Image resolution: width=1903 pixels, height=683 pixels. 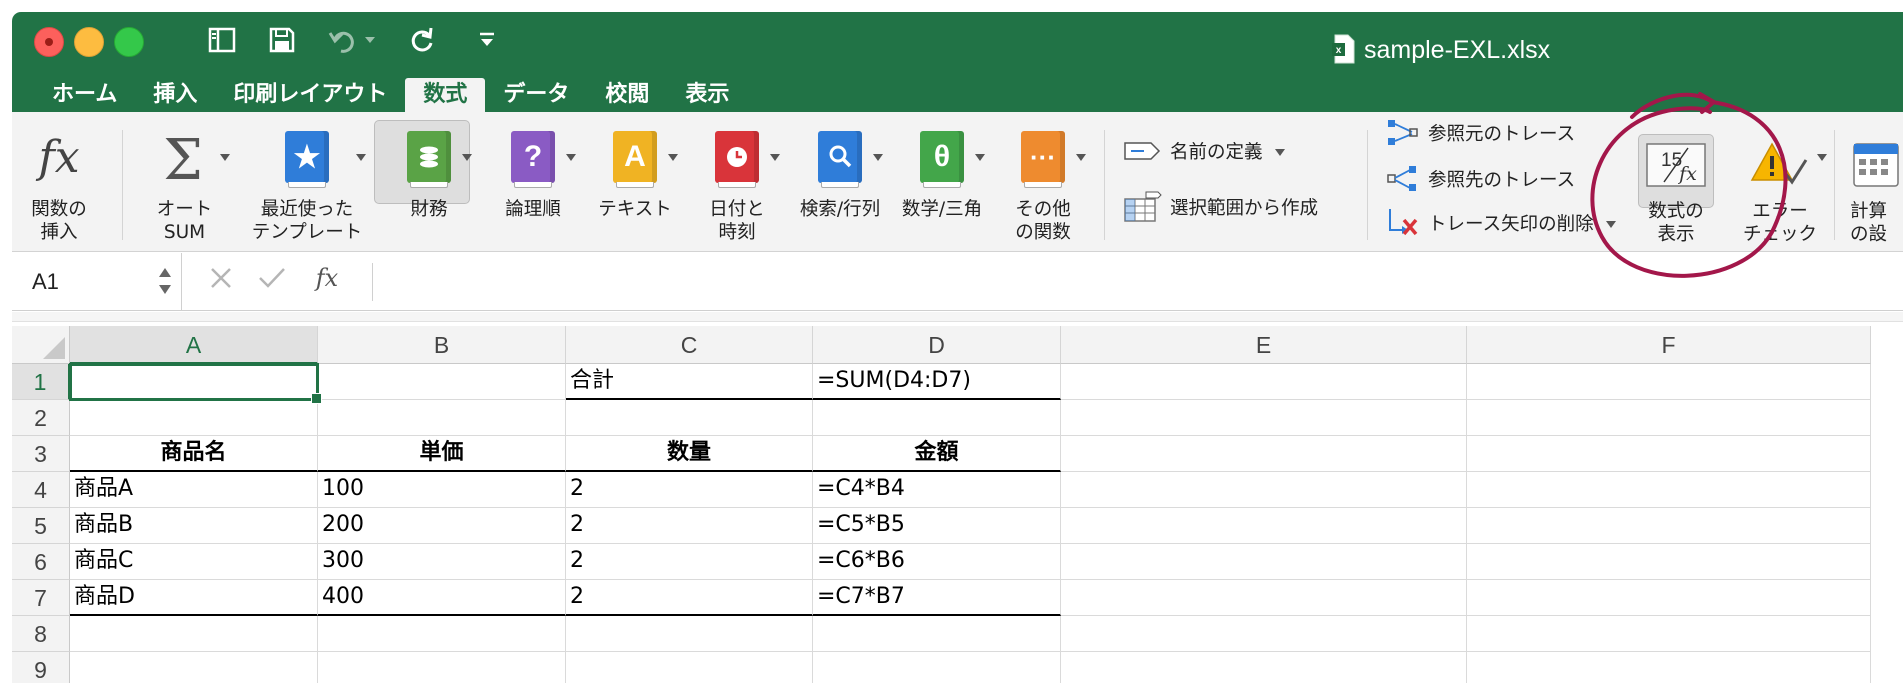 What do you see at coordinates (1264, 598) in the screenshot?
I see `cell-e7` at bounding box center [1264, 598].